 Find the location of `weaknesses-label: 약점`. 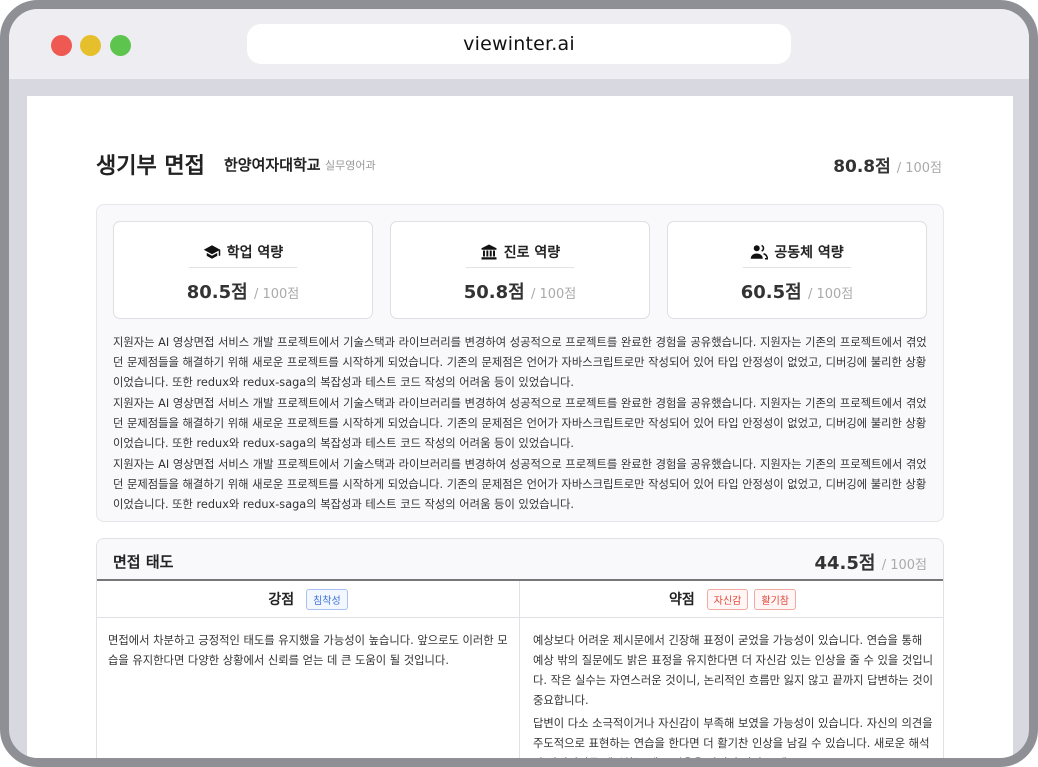

weaknesses-label: 약점 is located at coordinates (682, 600).